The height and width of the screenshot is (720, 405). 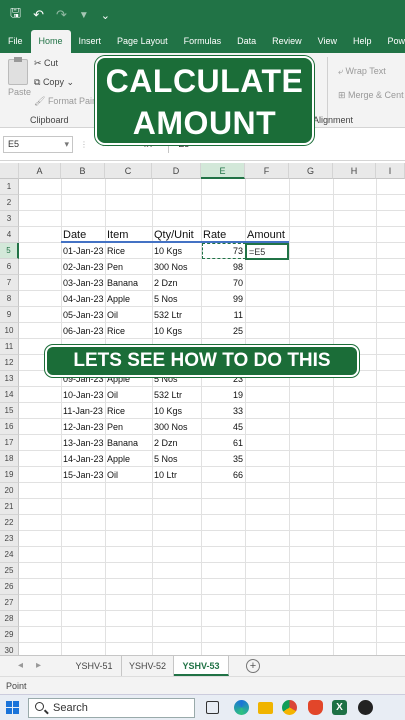 I want to click on cell-rate: 19, so click(x=223, y=395).